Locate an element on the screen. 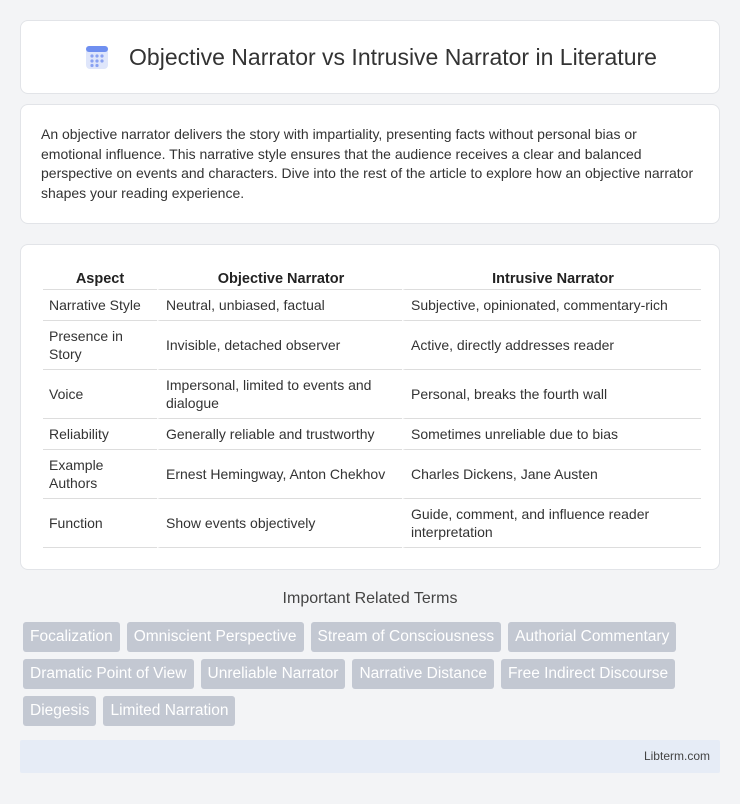 Image resolution: width=740 pixels, height=804 pixels. related-term-tag: Stream of Consciousness is located at coordinates (406, 637).